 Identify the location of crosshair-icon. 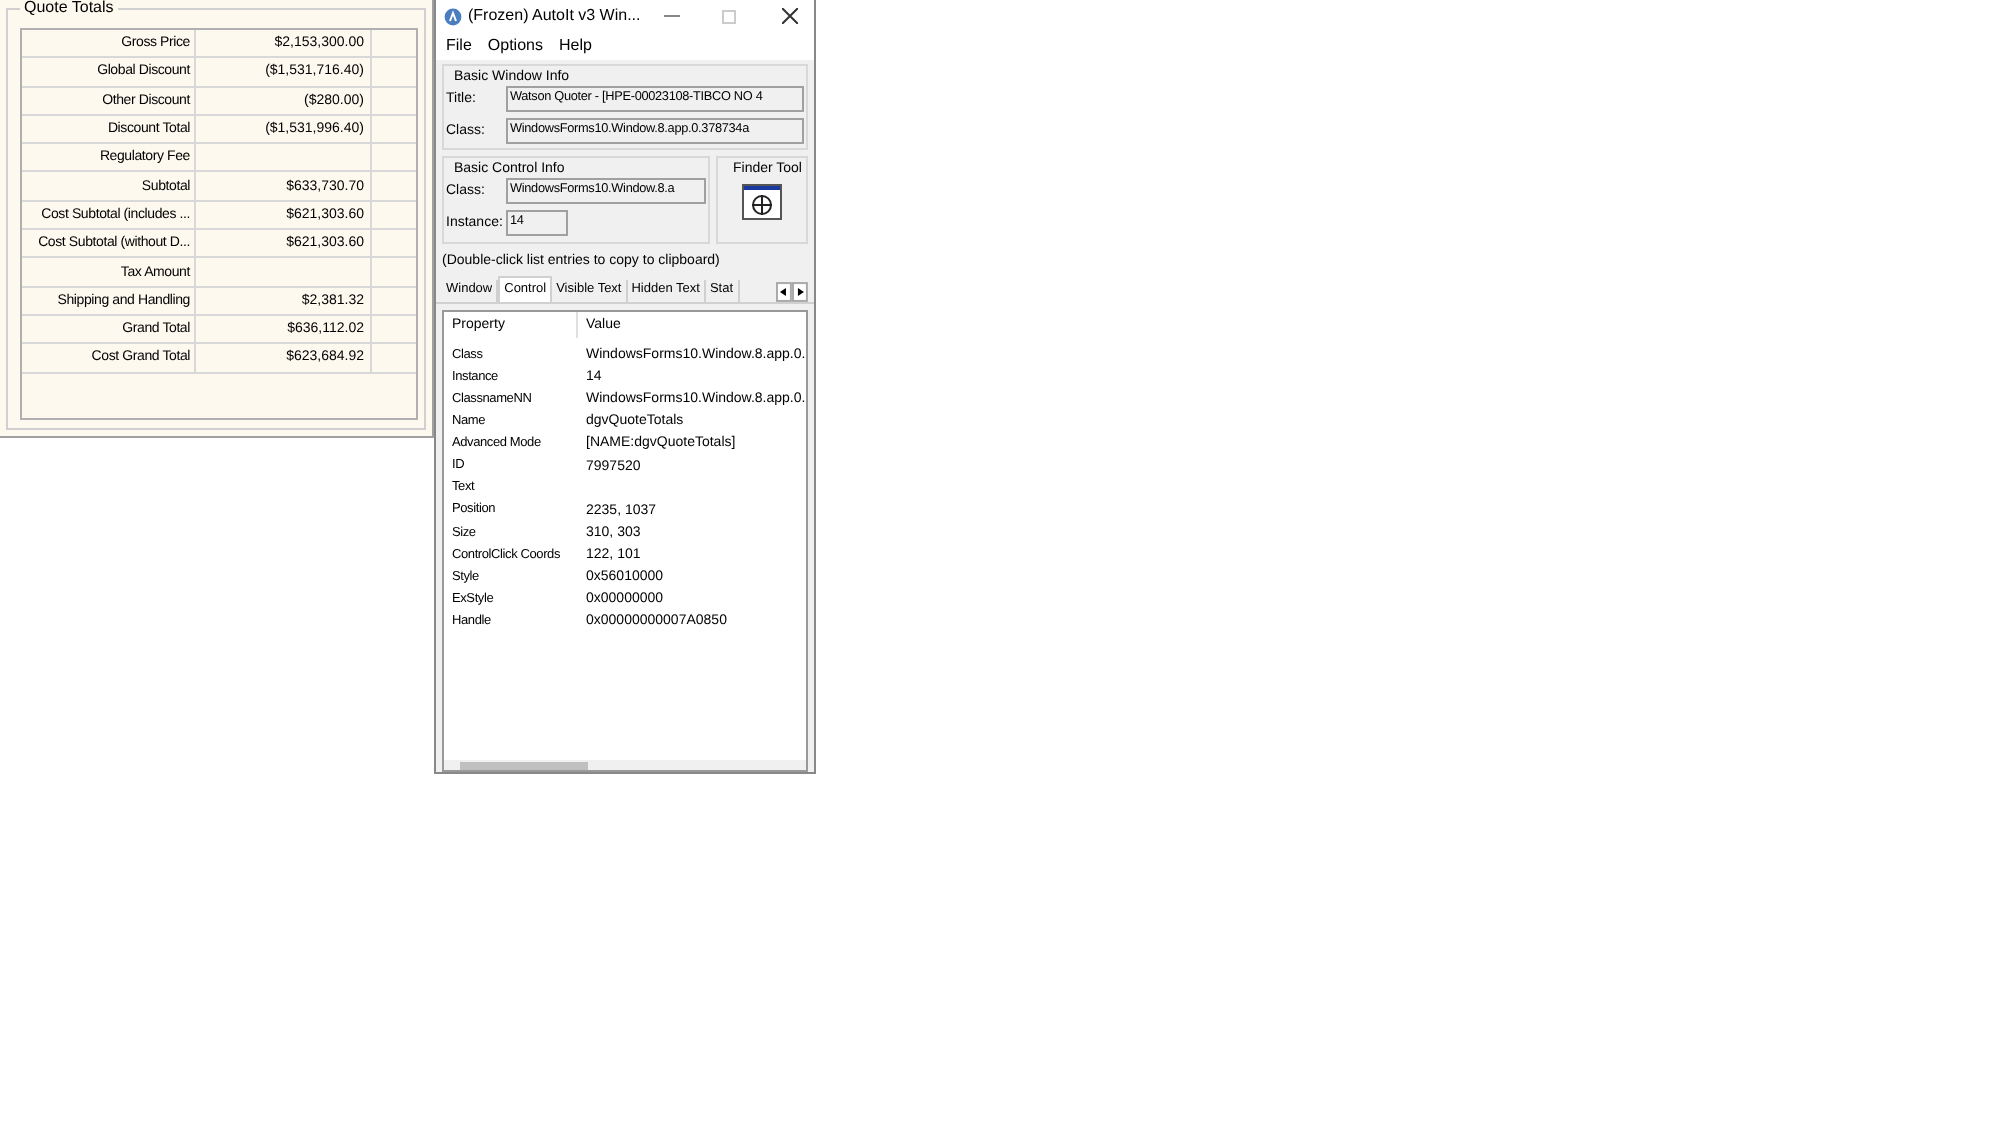
(762, 202).